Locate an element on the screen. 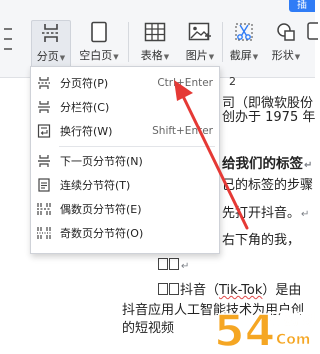 The image size is (320, 354). line-break-icon is located at coordinates (44, 131).